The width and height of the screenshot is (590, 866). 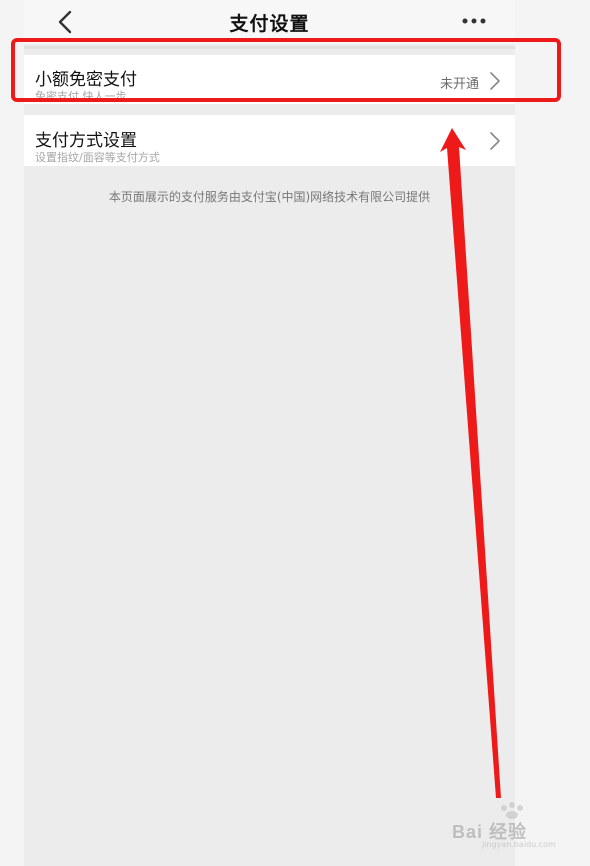 What do you see at coordinates (269, 197) in the screenshot?
I see `footer-note: 本页面展示的支付服务由支付宝(中国)网络技术有限公司提供` at bounding box center [269, 197].